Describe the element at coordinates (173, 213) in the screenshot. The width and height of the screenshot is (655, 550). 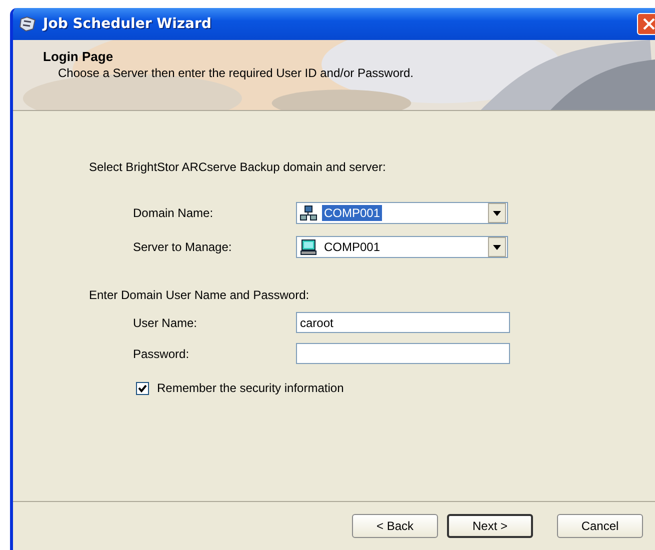
I see `field-label: Domain Name:` at that location.